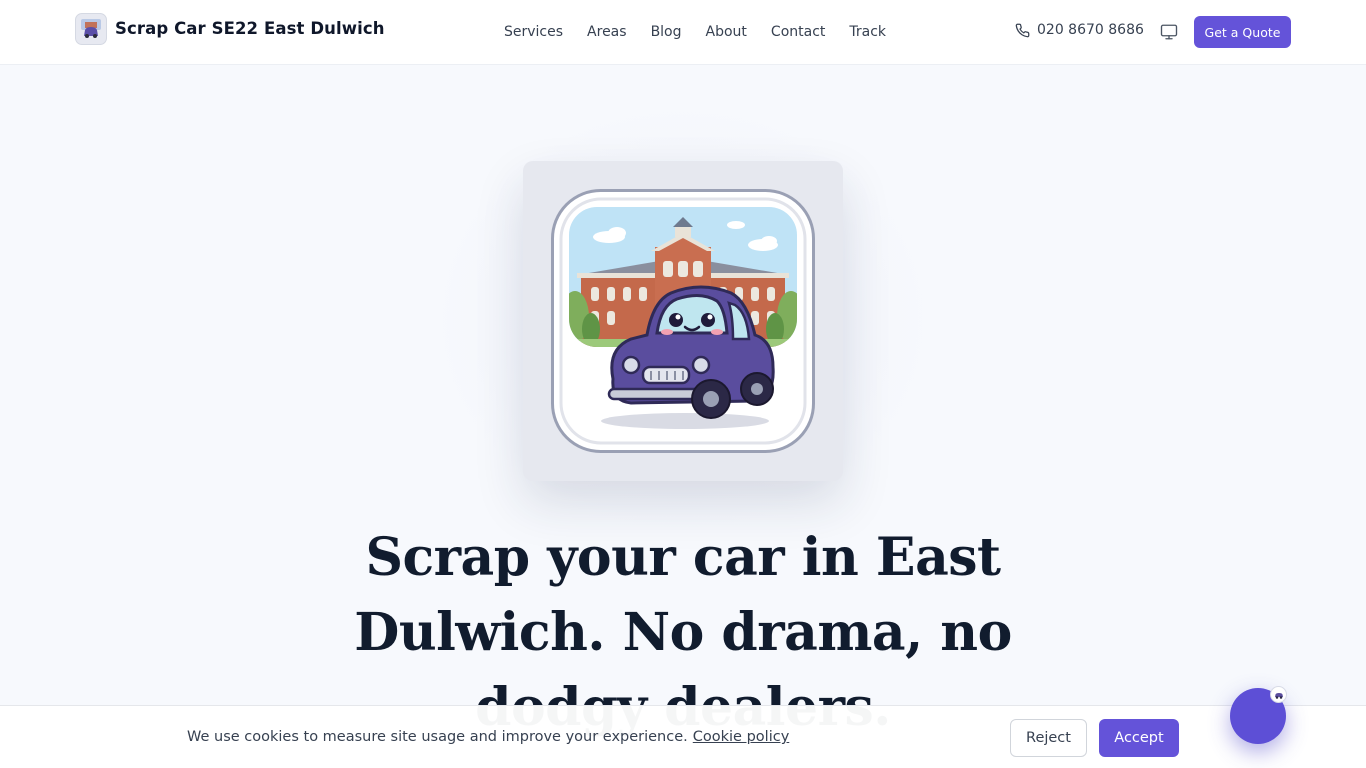 This screenshot has height=768, width=1366. I want to click on brand-home-link: Scrap Car SE22 East Dulwich, so click(230, 29).